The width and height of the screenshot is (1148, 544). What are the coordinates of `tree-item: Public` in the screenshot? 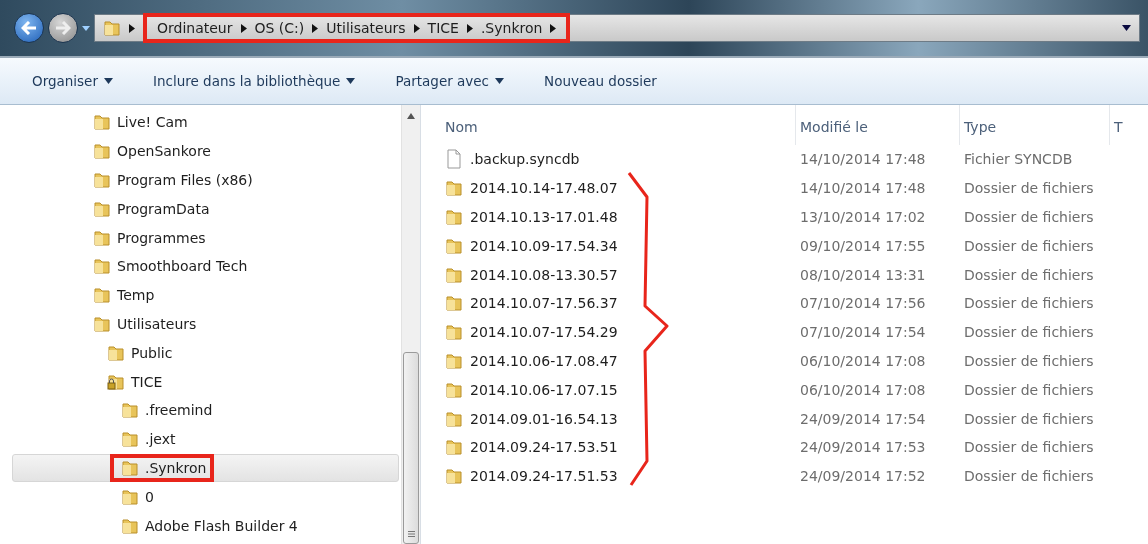 It's located at (140, 352).